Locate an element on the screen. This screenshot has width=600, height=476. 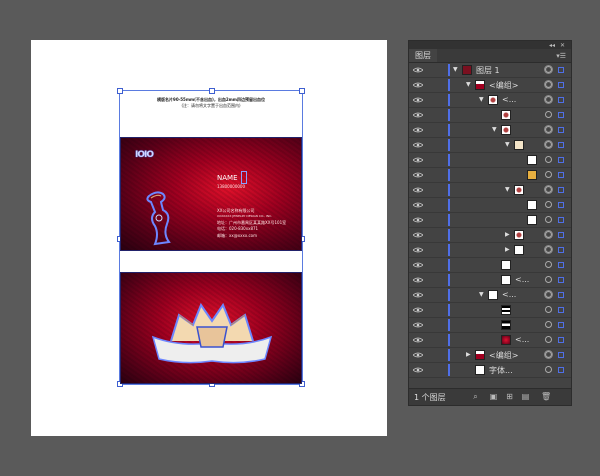
handle-tl is located at coordinates (120, 91).